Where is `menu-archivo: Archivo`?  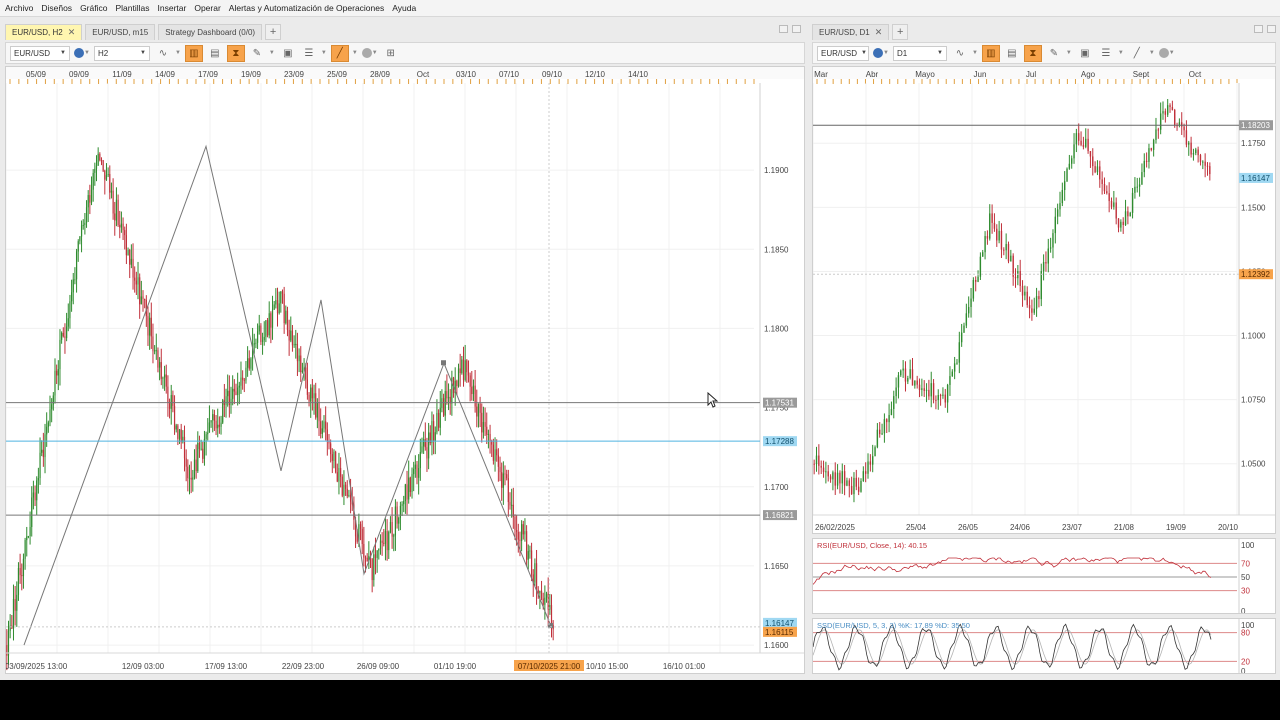 menu-archivo: Archivo is located at coordinates (19, 8).